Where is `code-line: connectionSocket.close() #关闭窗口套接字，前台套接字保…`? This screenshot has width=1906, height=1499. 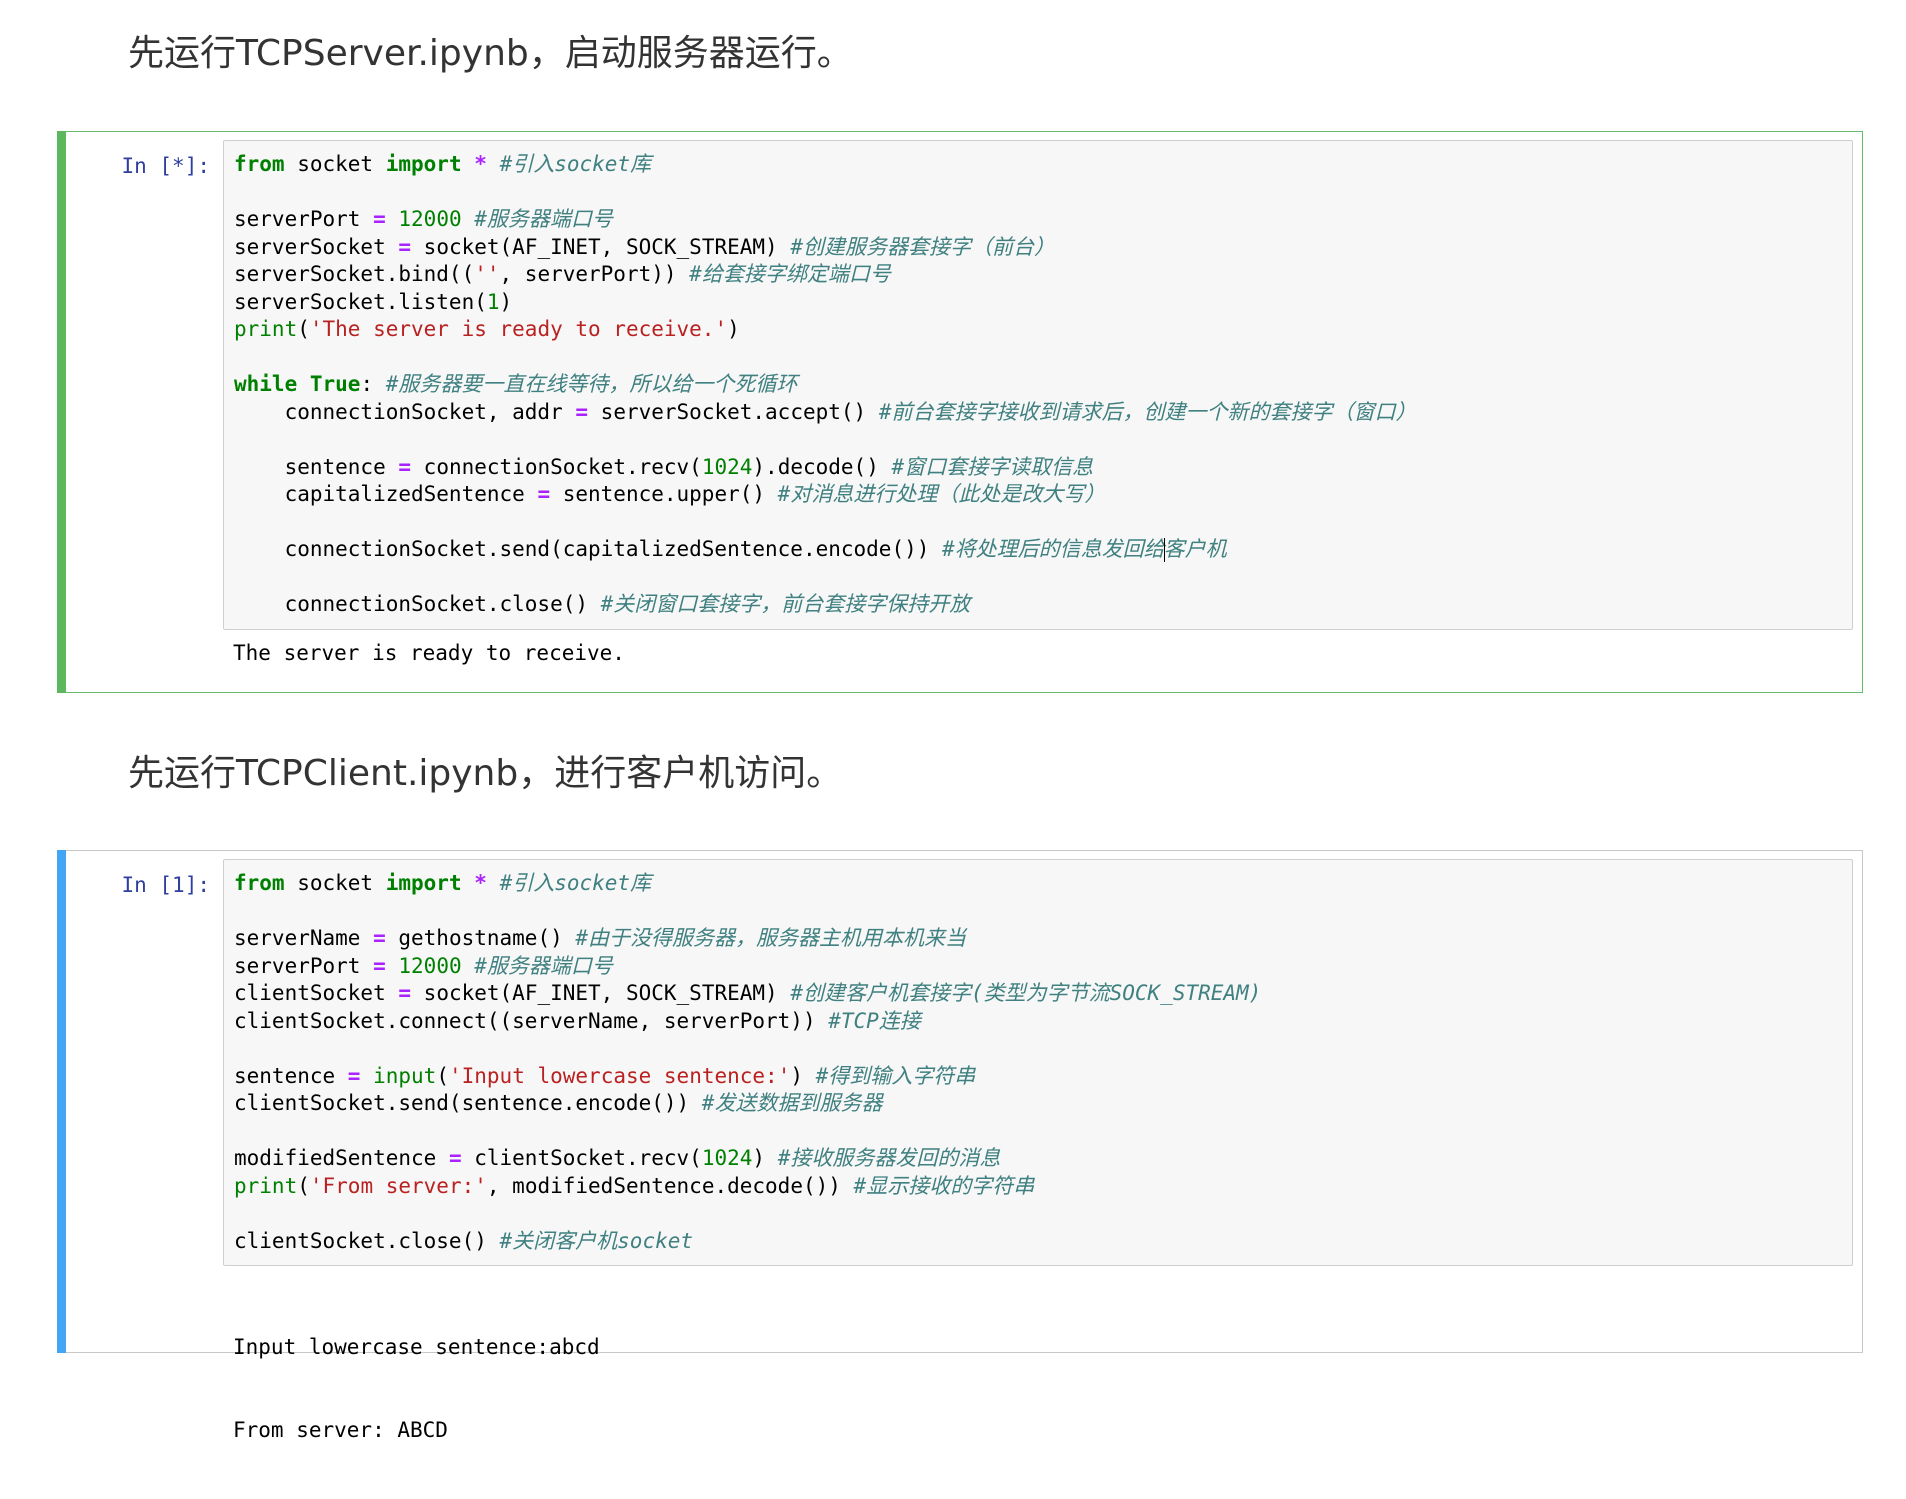 code-line: connectionSocket.close() #关闭窗口套接字，前台套接字保… is located at coordinates (602, 604).